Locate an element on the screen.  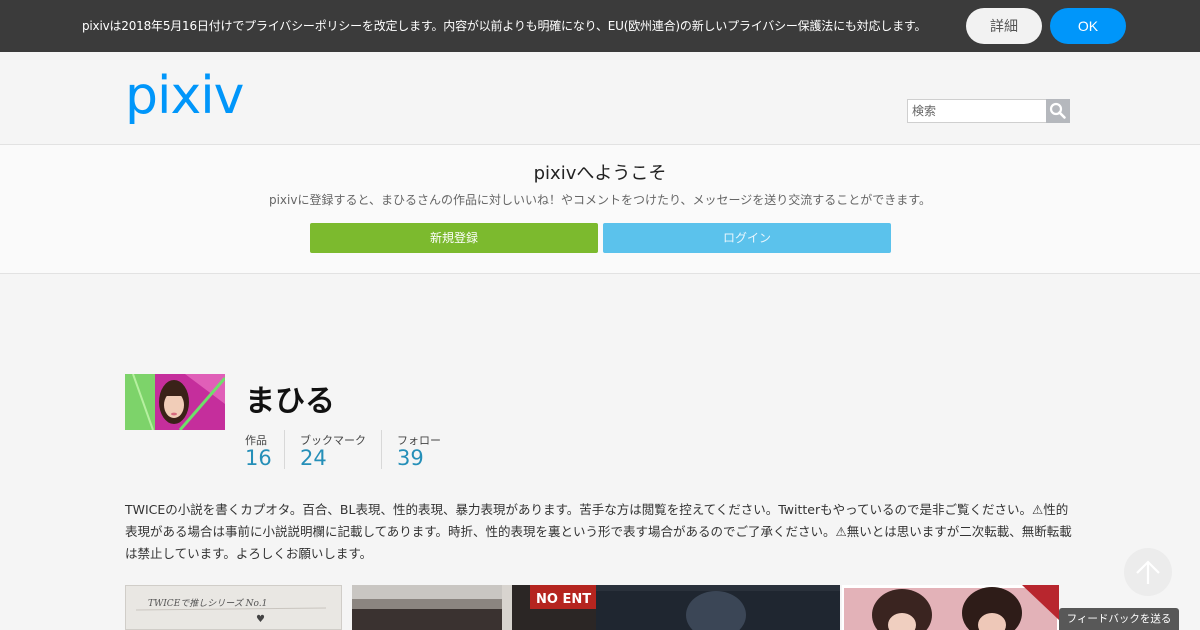
avatar is located at coordinates (175, 402).